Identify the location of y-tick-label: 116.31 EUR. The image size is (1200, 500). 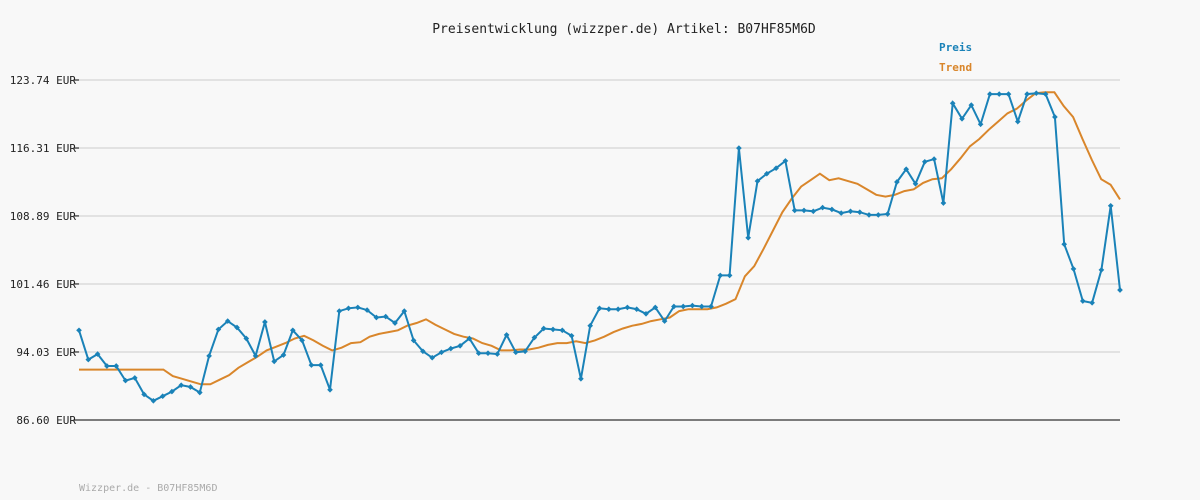
(43, 148).